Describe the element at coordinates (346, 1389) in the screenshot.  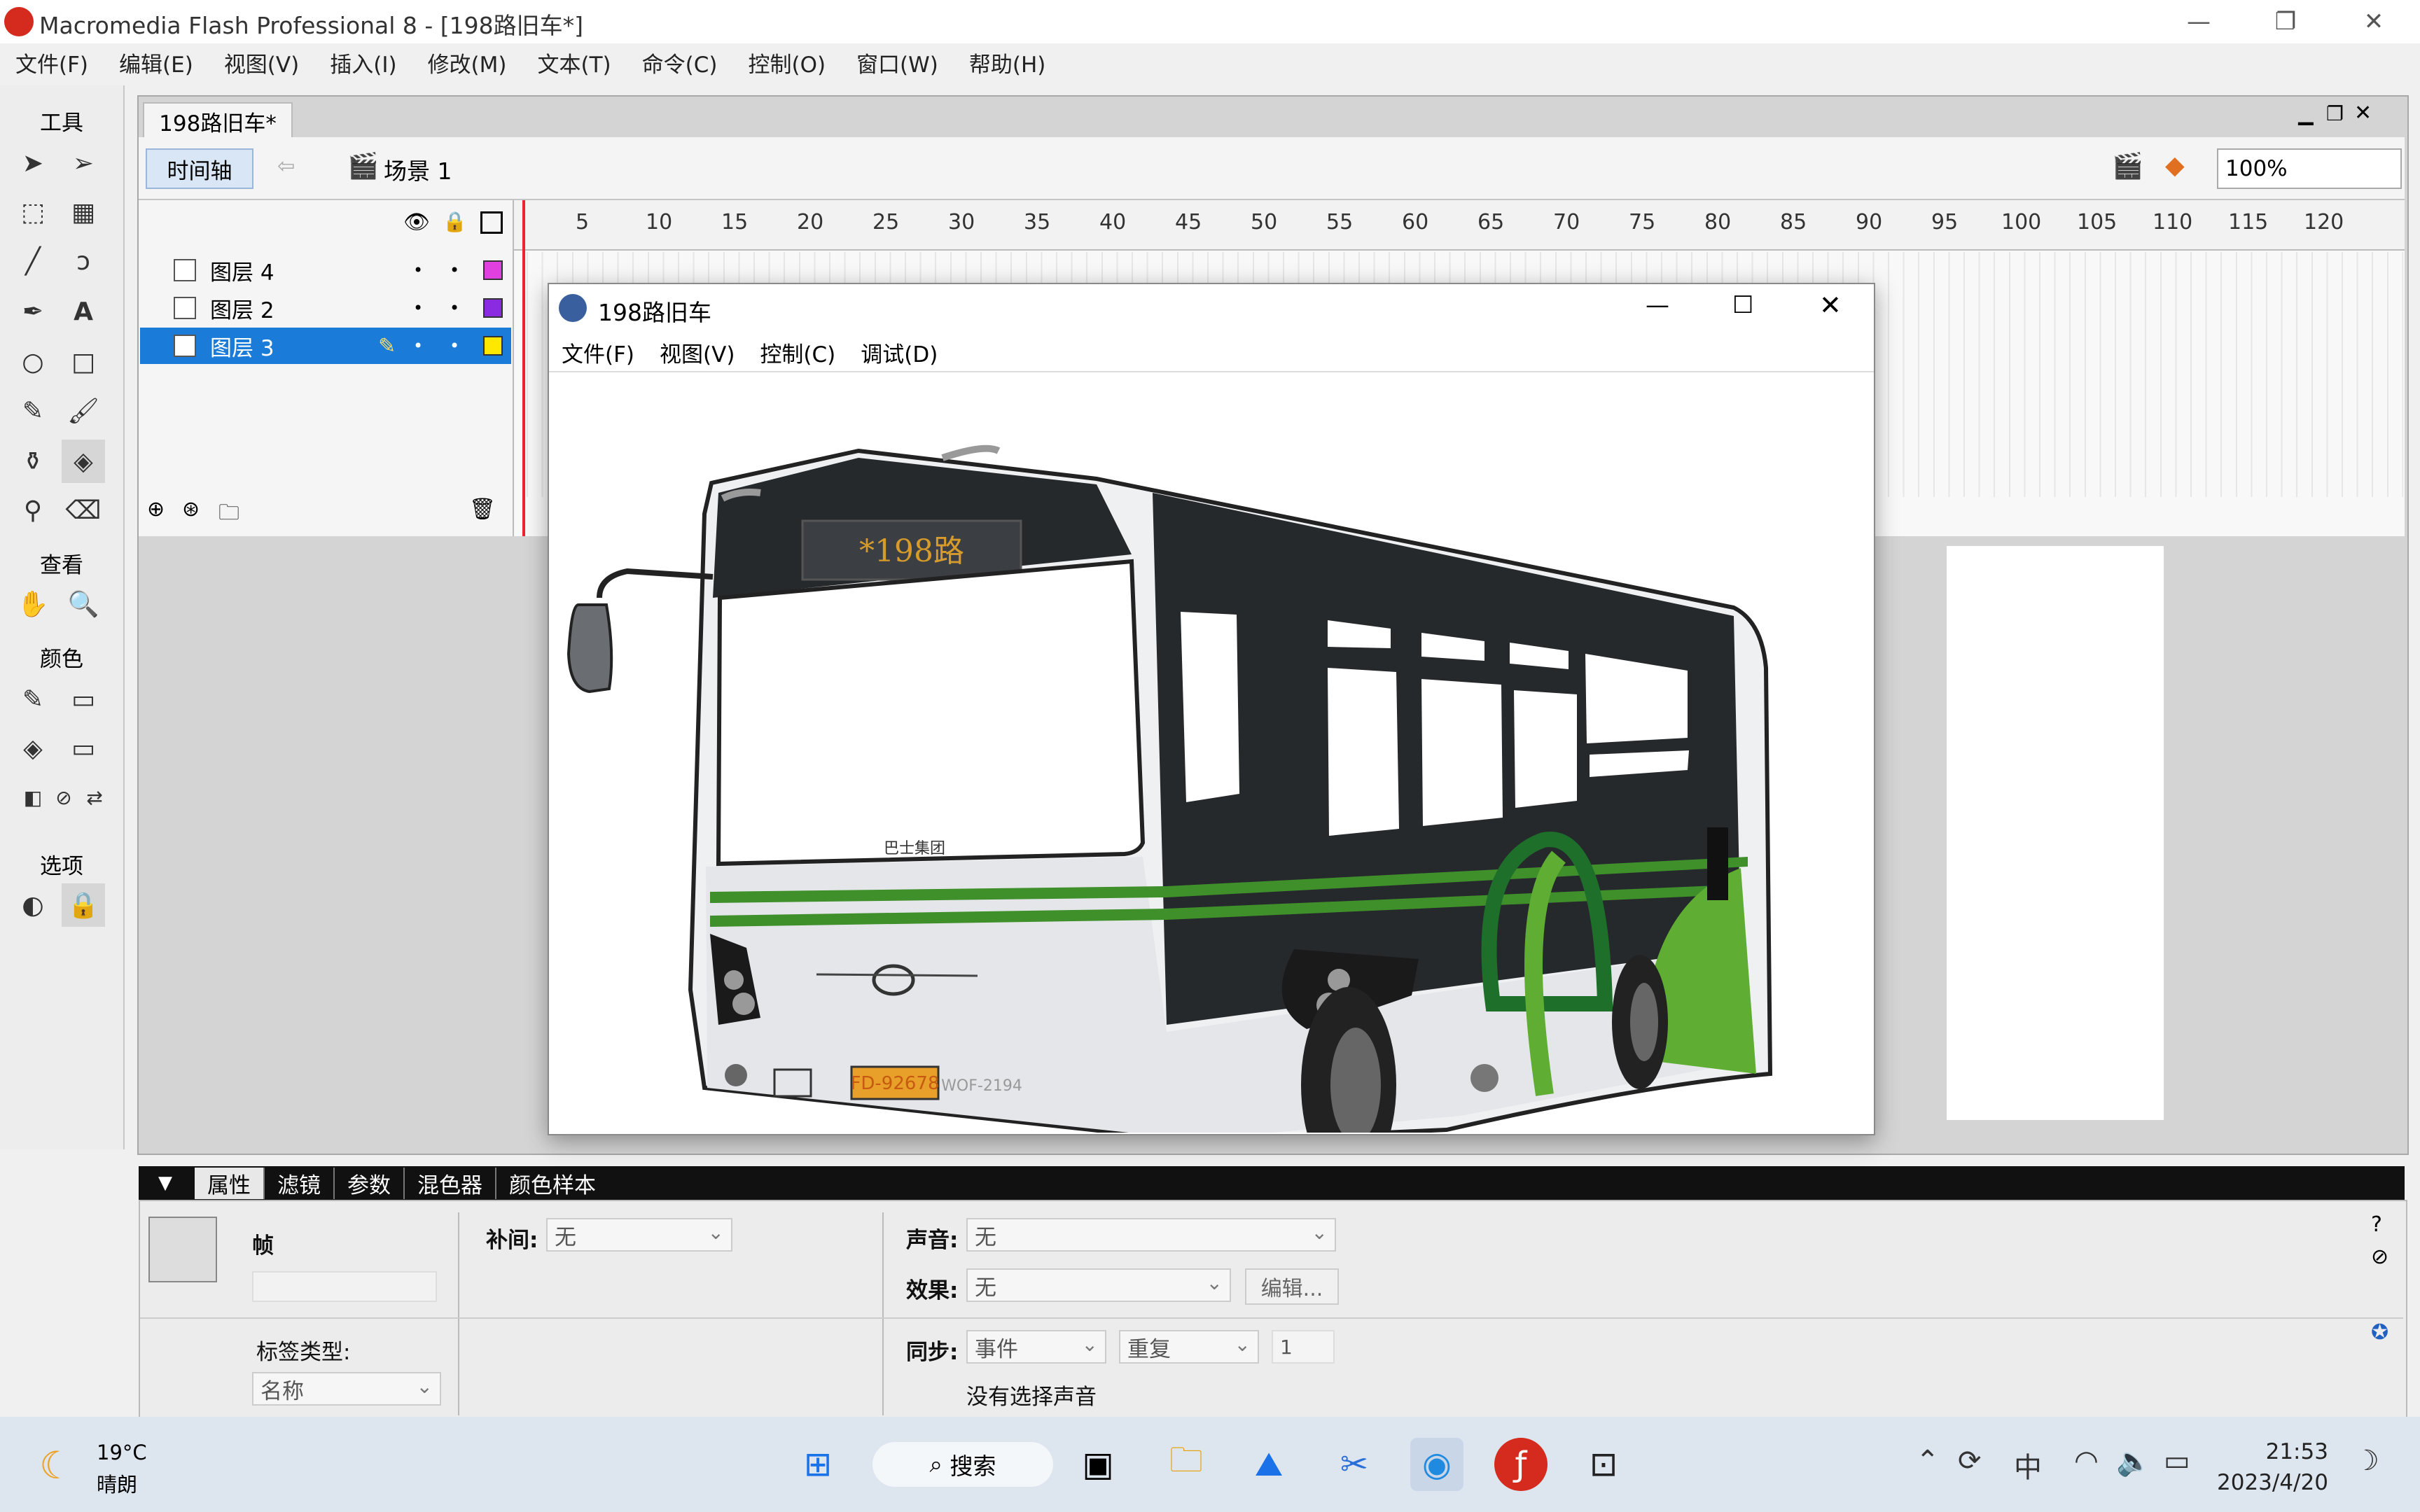
I see `label-type-select: 名称` at that location.